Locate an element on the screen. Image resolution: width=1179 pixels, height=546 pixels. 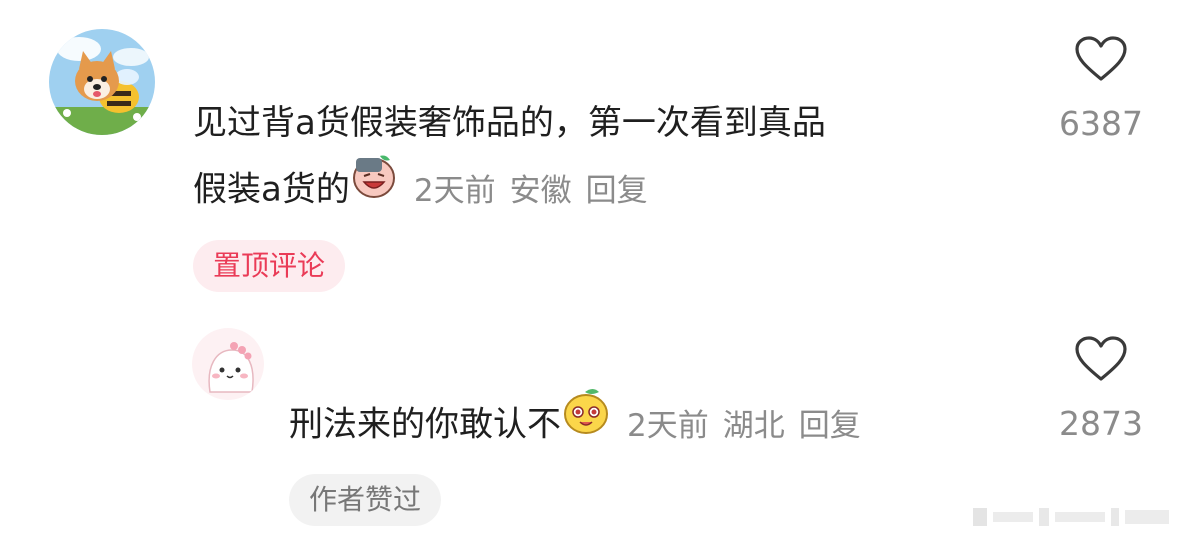
pinned-comment-badge: 置顶评论 is located at coordinates (269, 266).